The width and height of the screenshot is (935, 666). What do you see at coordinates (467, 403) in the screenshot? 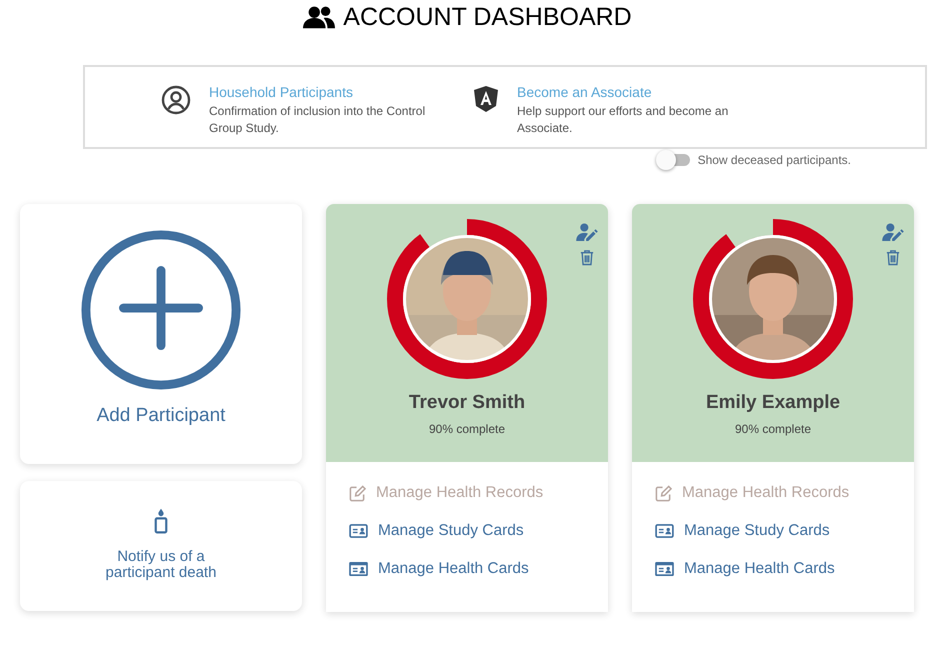
I see `participant-name: Trevor Smith` at bounding box center [467, 403].